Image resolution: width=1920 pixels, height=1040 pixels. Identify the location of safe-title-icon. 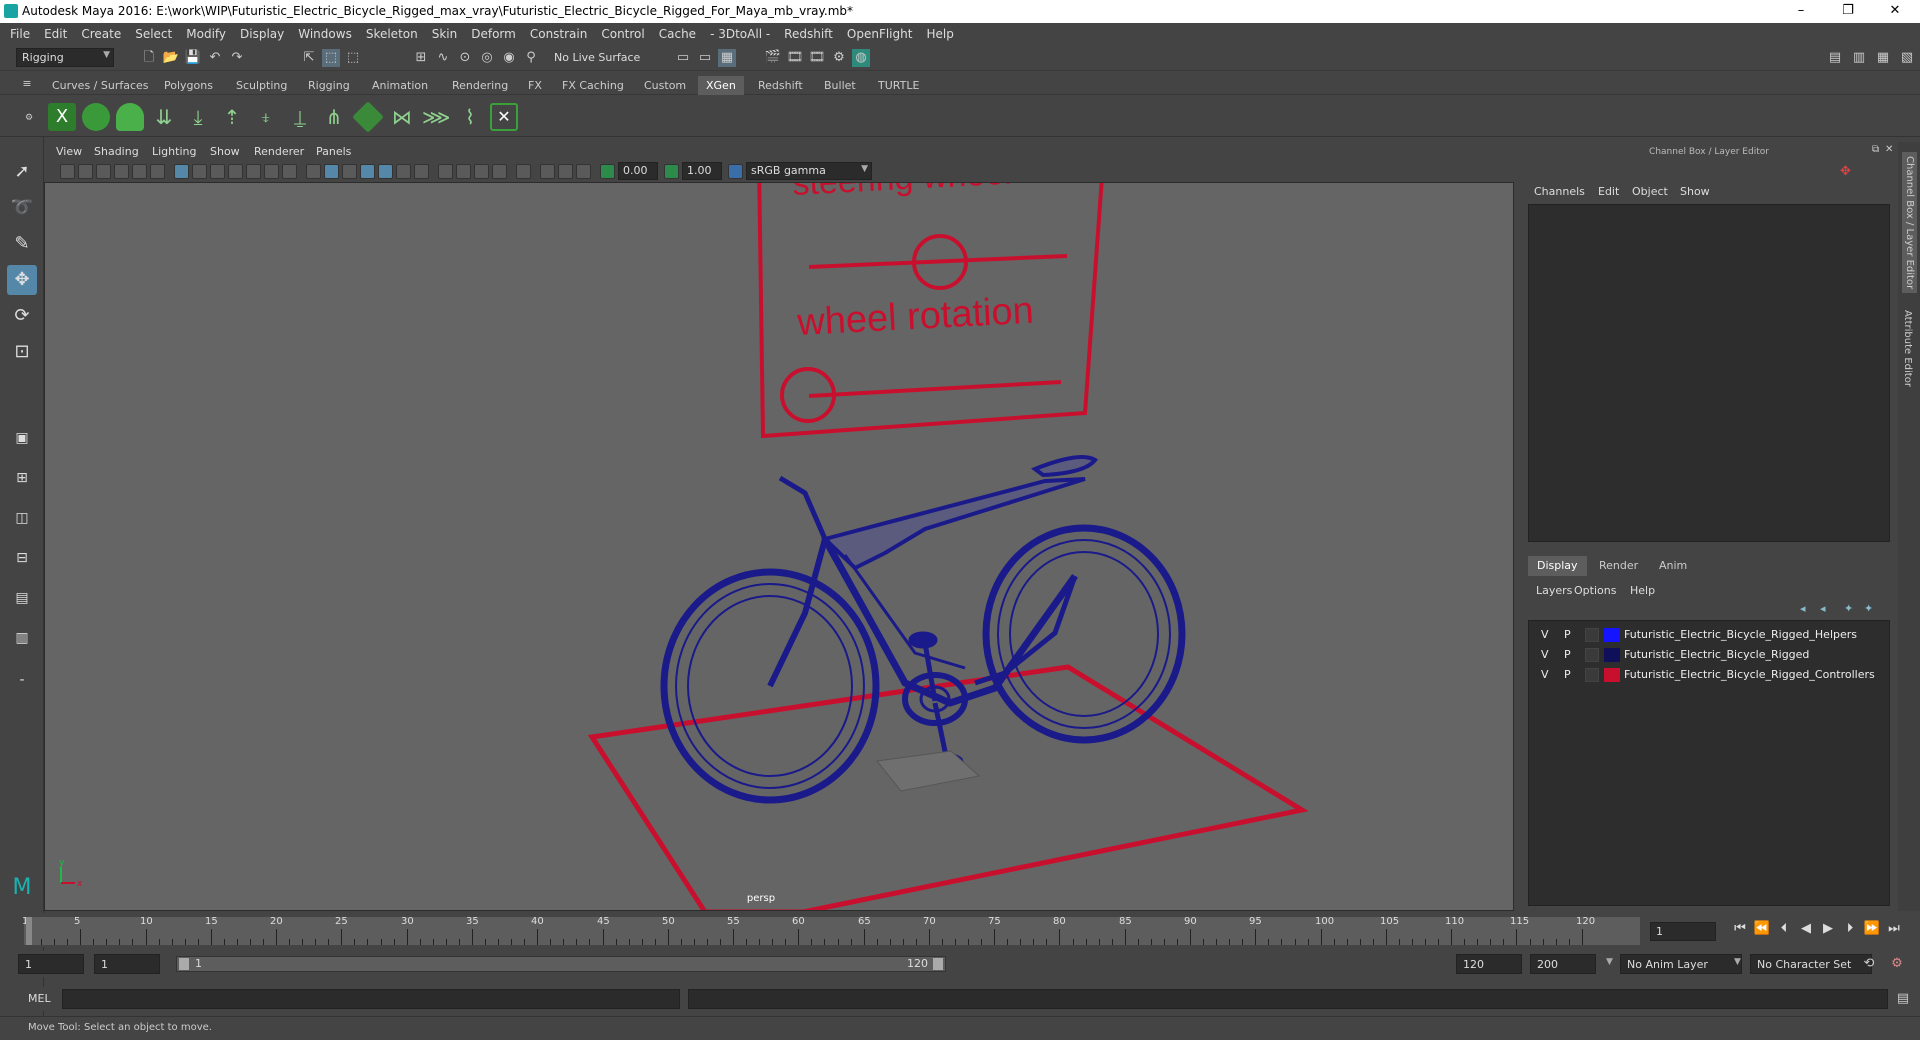
(289, 171).